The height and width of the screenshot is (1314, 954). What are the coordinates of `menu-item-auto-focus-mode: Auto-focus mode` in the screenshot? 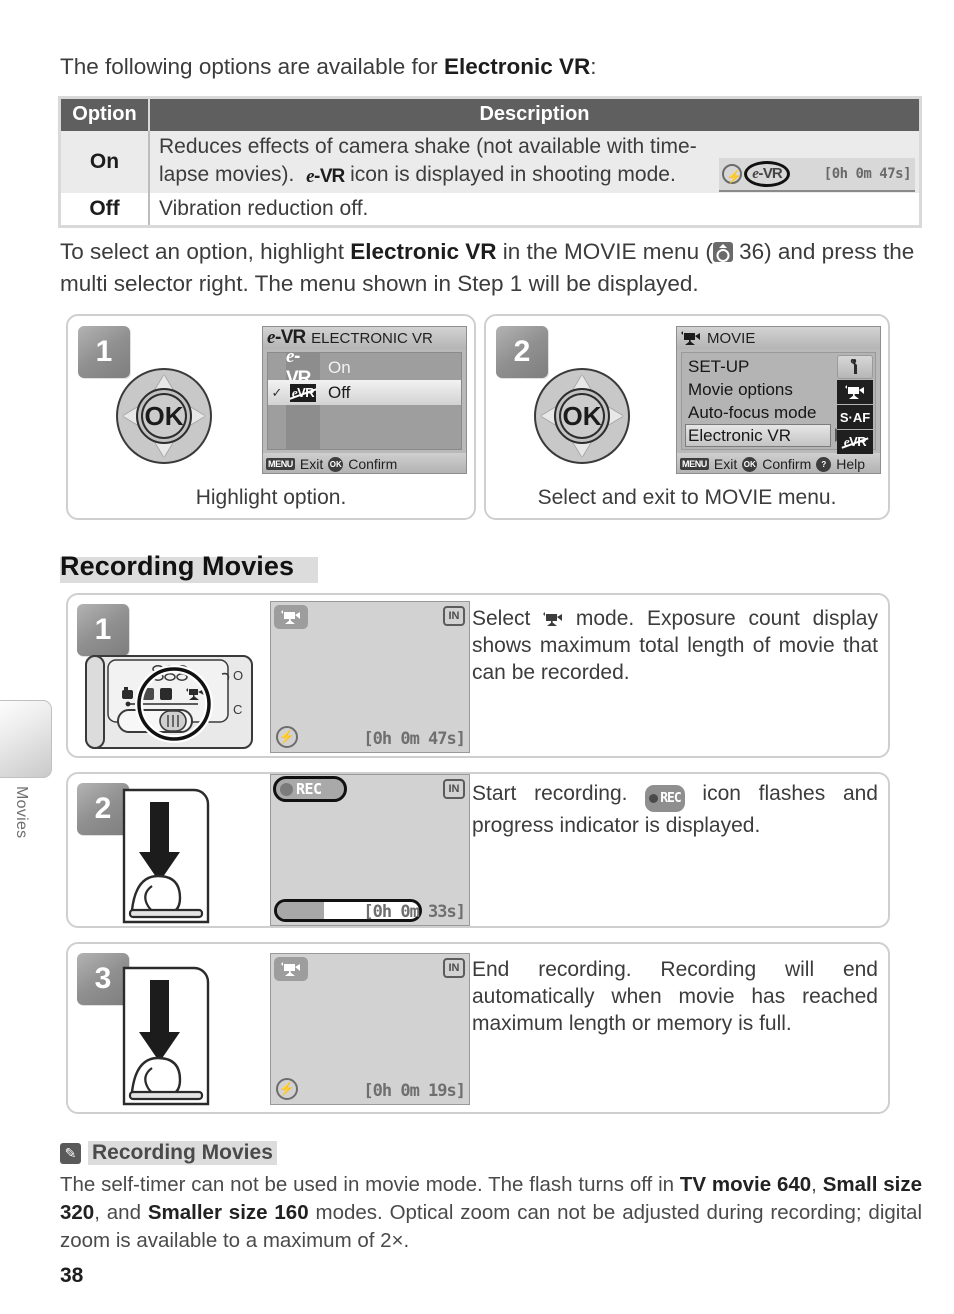 It's located at (751, 412).